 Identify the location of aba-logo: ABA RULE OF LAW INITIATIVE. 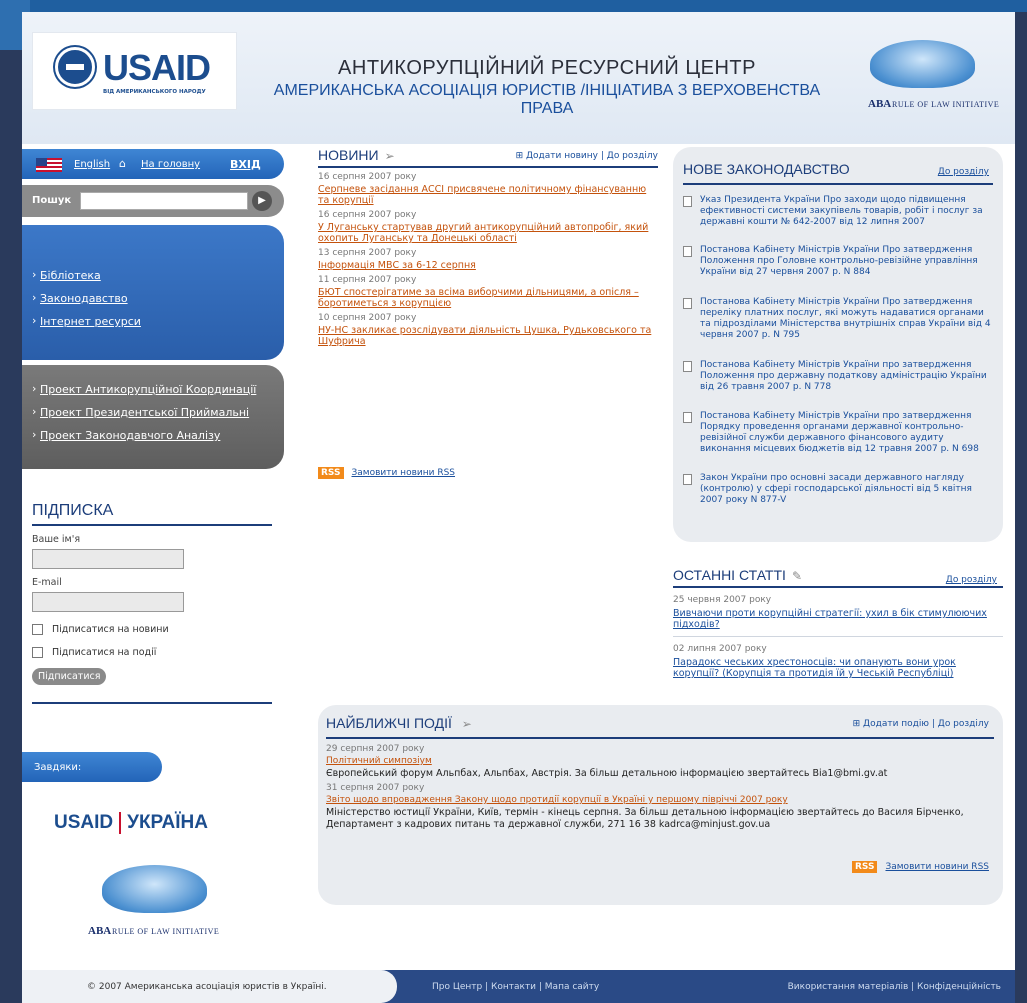
(930, 80).